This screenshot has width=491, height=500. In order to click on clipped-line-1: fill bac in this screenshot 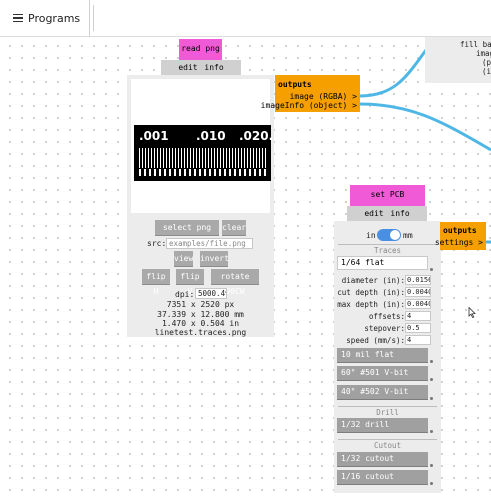, I will do `click(475, 44)`.